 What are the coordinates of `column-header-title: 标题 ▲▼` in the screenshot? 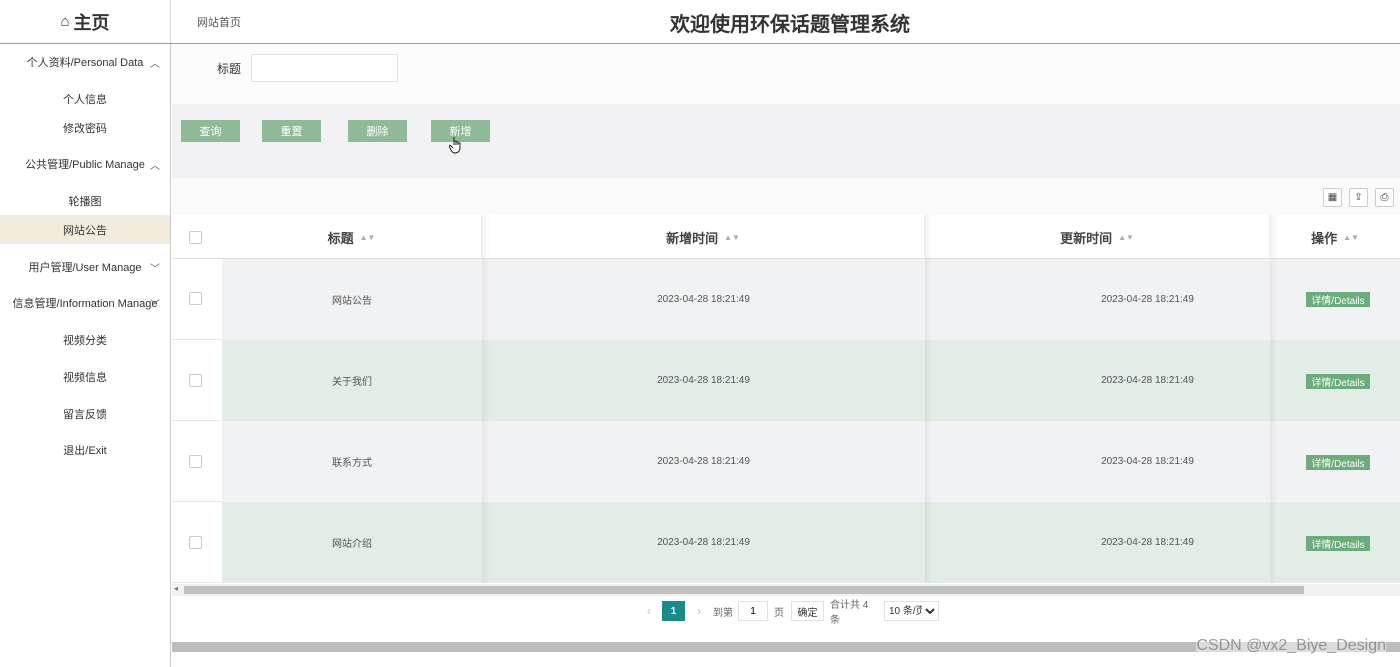 It's located at (352, 237).